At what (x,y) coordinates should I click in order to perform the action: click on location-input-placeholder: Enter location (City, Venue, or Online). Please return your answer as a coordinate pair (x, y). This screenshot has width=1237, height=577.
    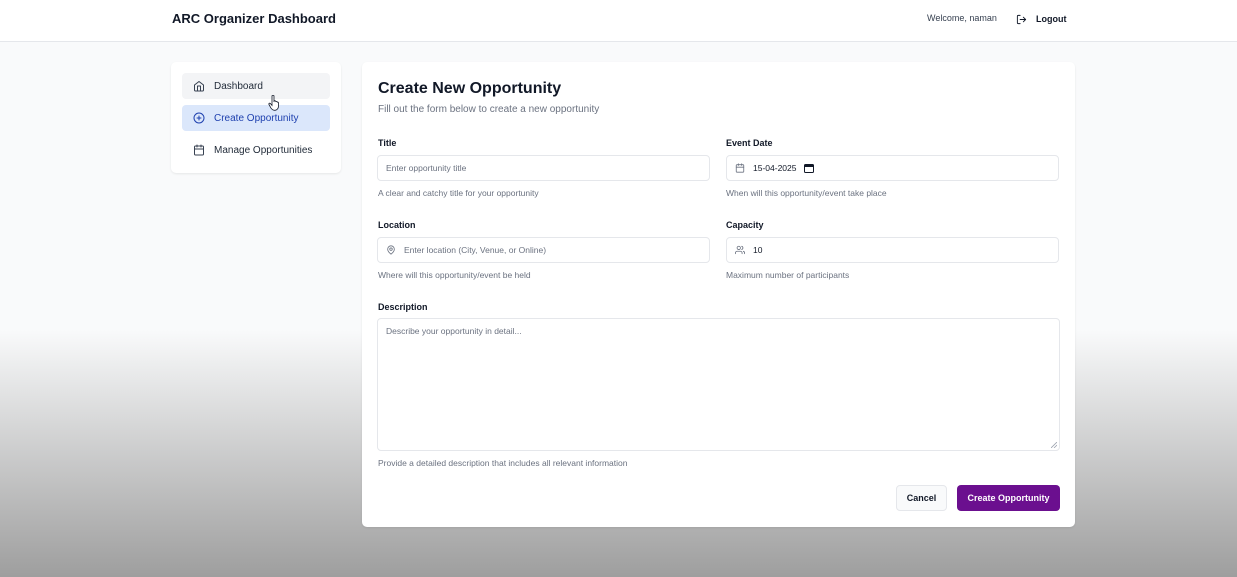
    Looking at the image, I should click on (475, 250).